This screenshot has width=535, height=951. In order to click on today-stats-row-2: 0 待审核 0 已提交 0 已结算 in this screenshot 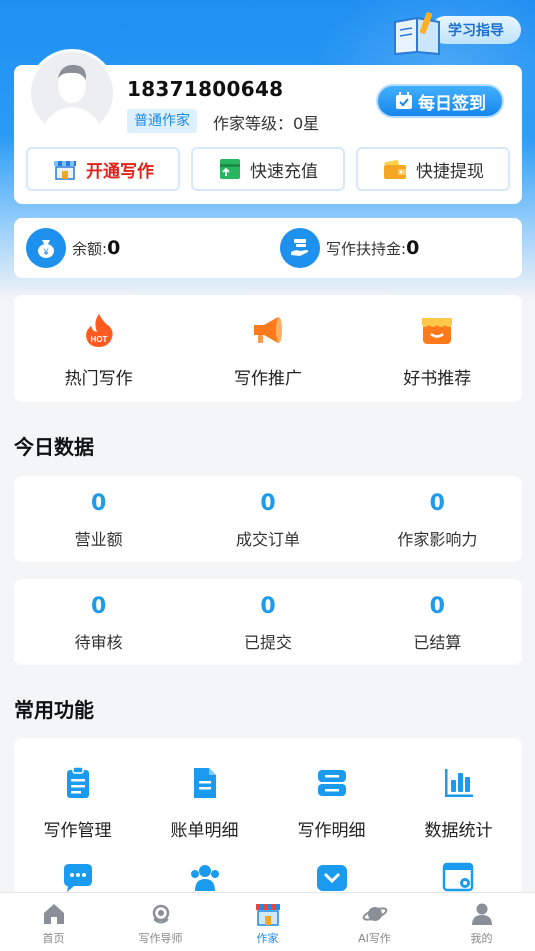, I will do `click(268, 622)`.